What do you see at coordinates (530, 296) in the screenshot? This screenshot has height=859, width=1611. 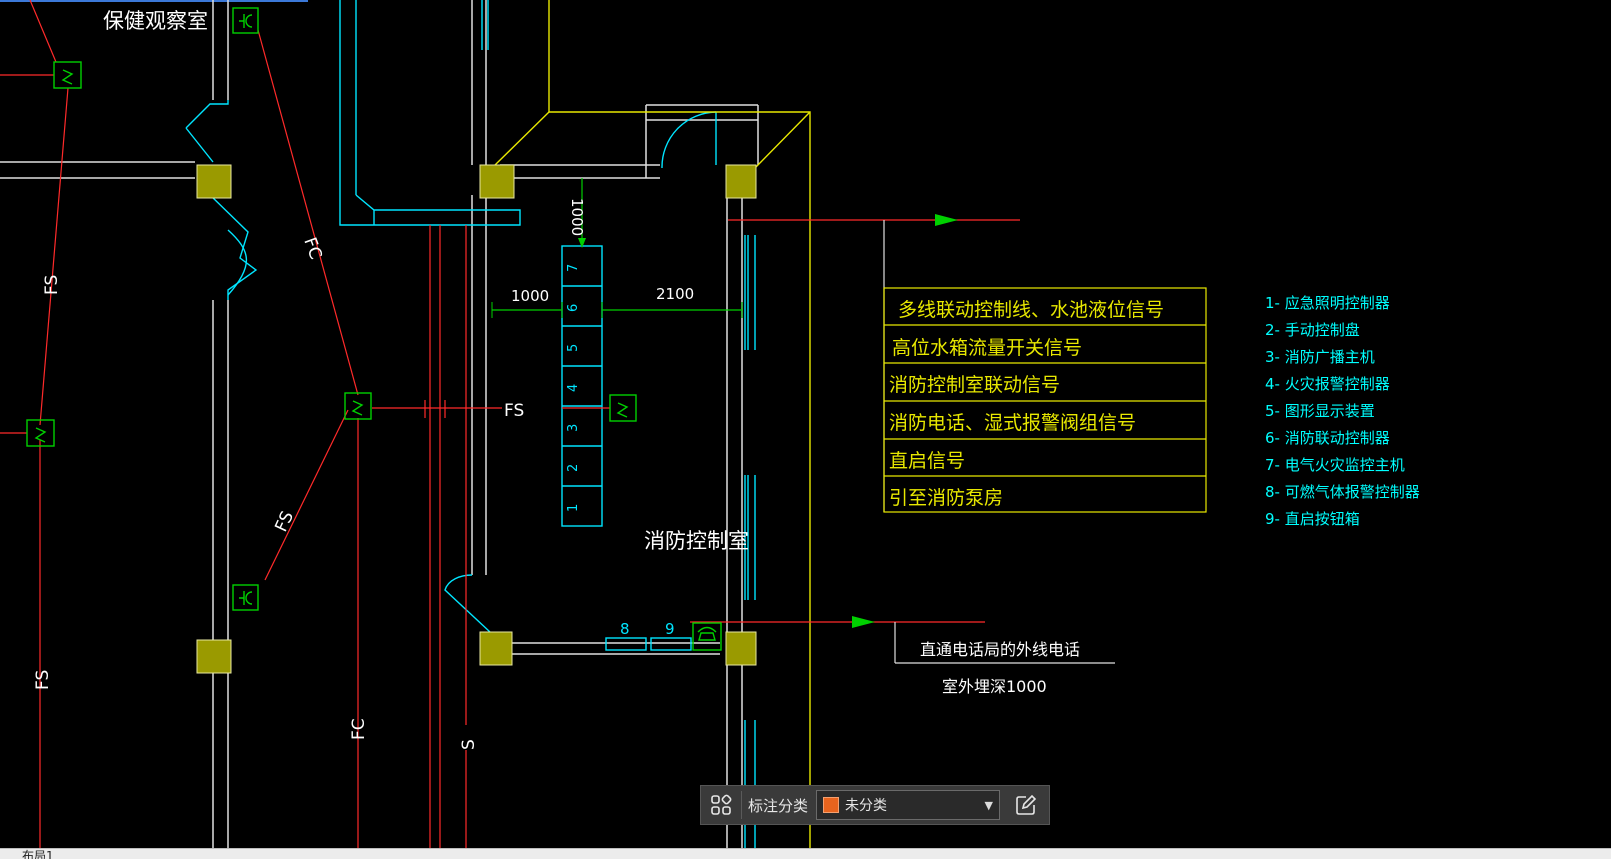 I see `dimension-1000: 1000` at bounding box center [530, 296].